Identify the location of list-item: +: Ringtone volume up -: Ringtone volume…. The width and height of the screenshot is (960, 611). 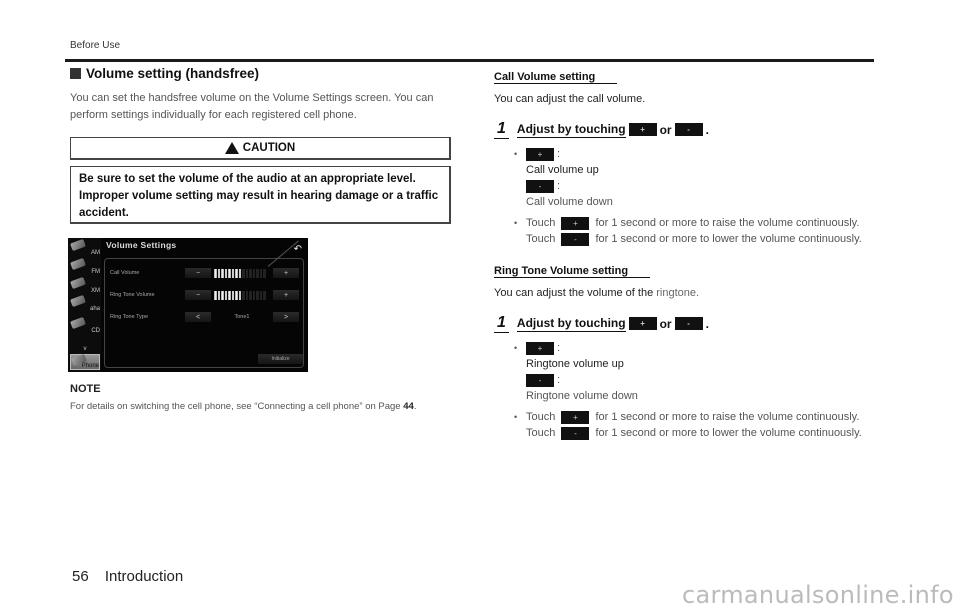
(693, 372).